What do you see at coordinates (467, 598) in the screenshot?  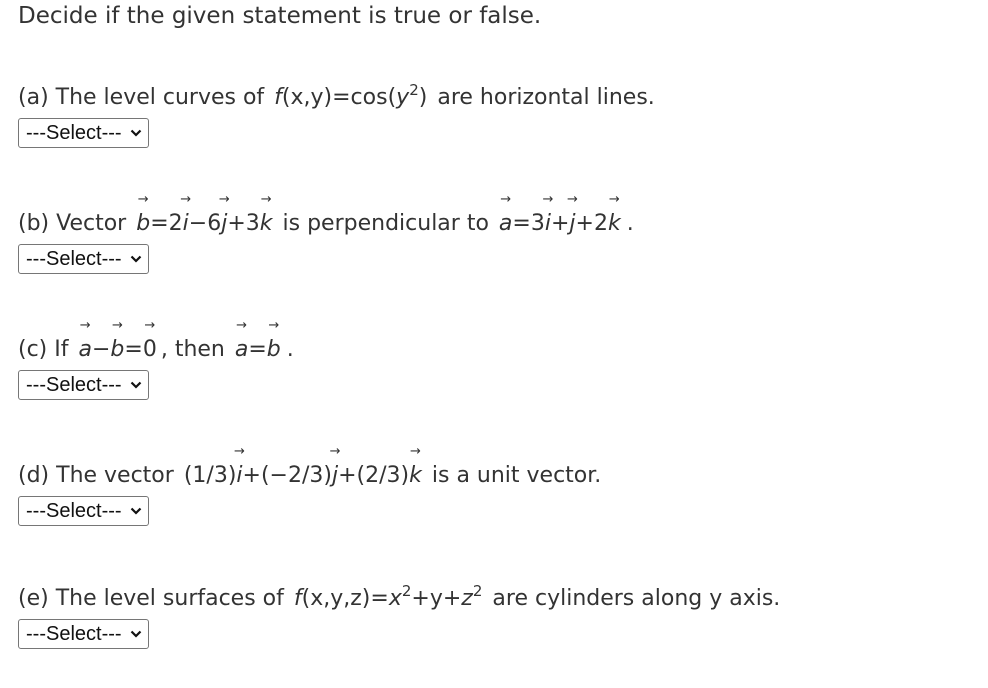 I see `math-var: z` at bounding box center [467, 598].